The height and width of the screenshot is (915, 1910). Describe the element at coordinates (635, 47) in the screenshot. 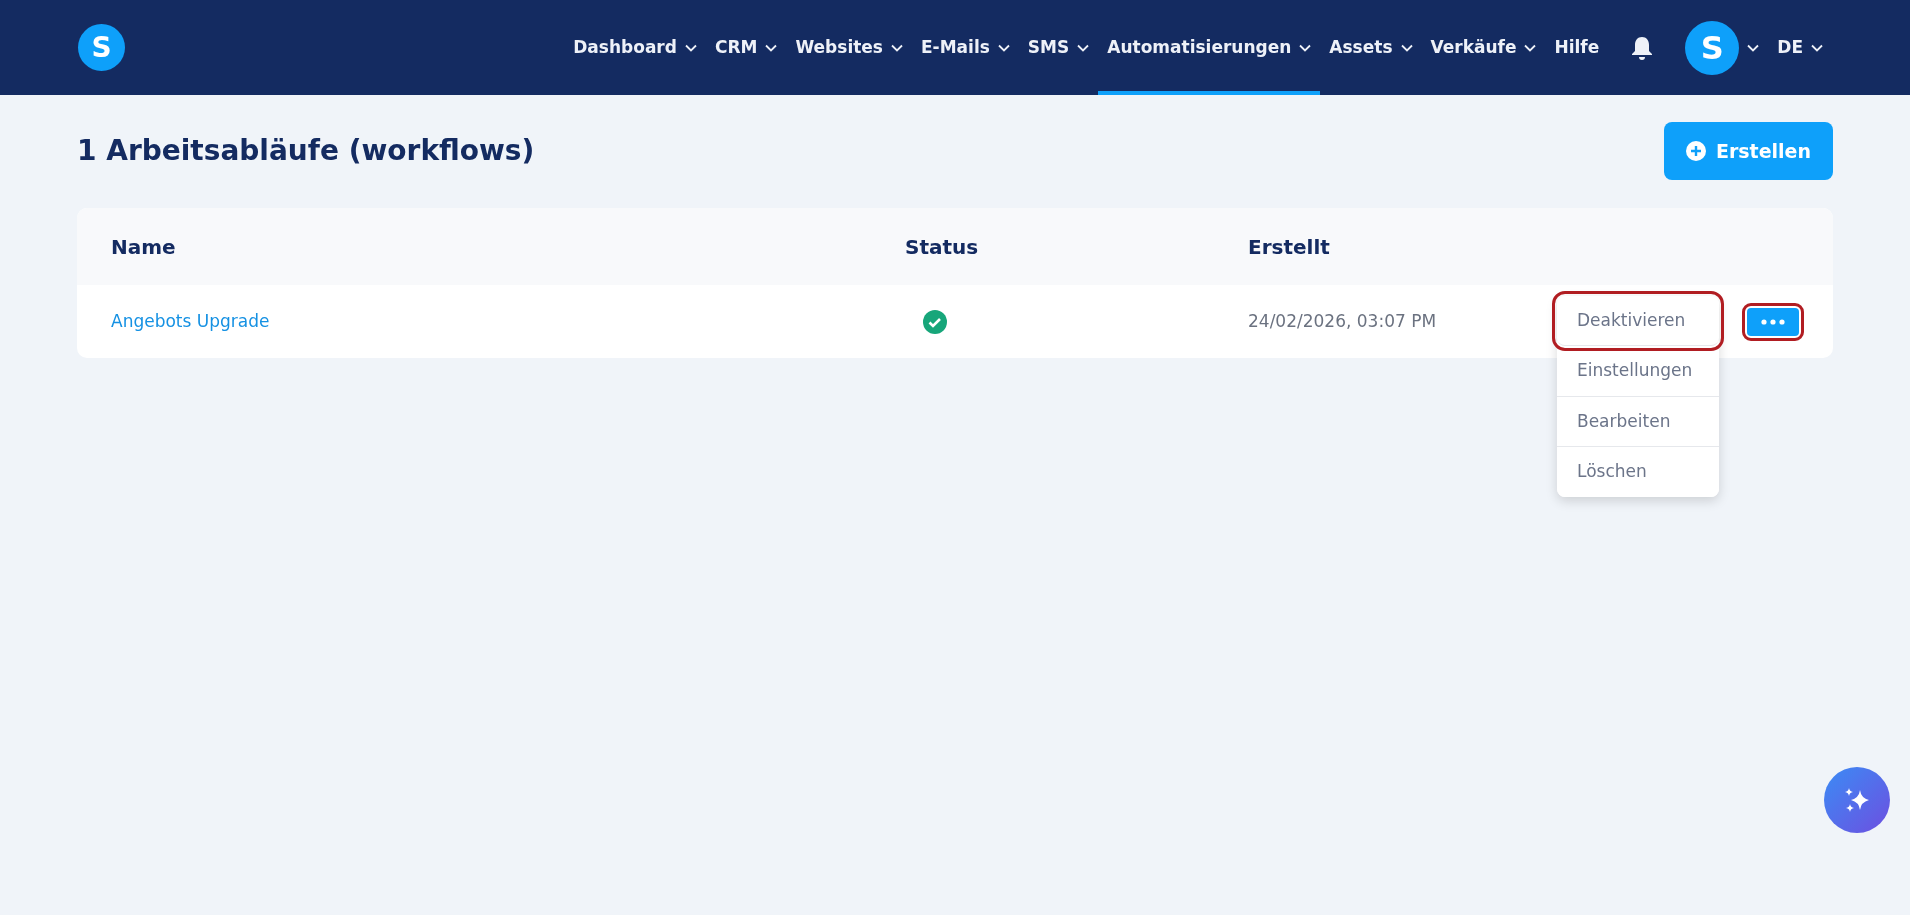

I see `nav-item: Dashboard` at that location.